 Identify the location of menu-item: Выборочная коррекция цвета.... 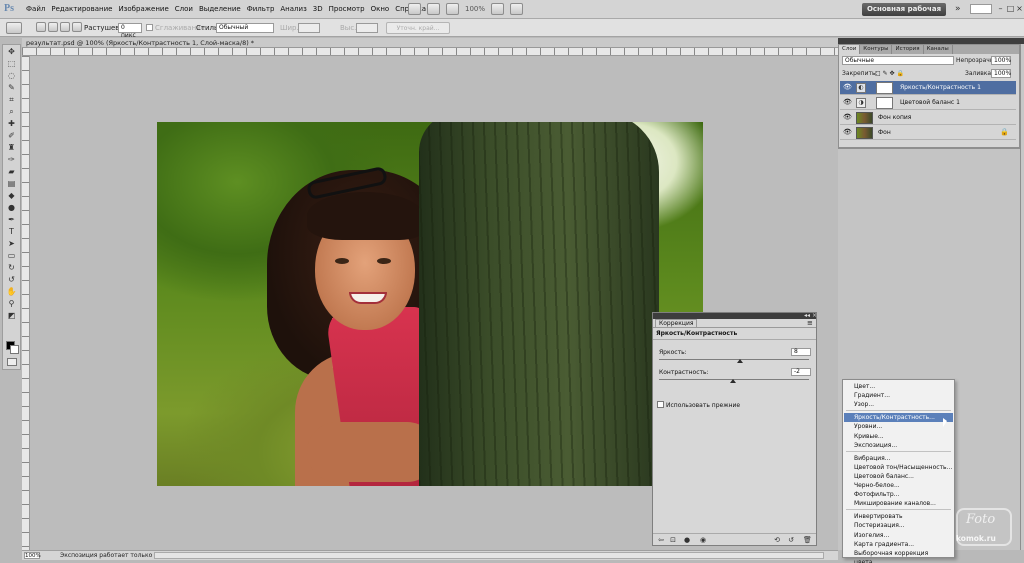
(898, 556).